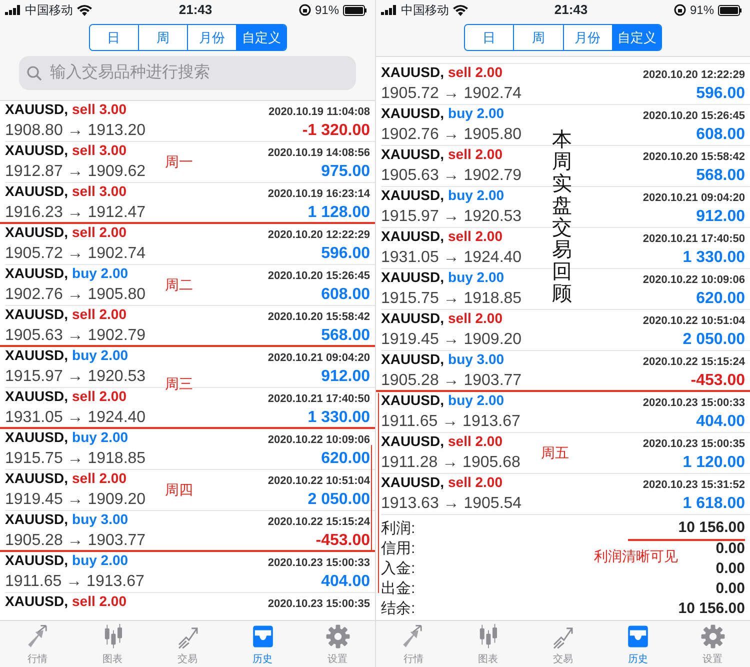  I want to click on trade-time: 2020.10.22 10:51:04, so click(693, 321).